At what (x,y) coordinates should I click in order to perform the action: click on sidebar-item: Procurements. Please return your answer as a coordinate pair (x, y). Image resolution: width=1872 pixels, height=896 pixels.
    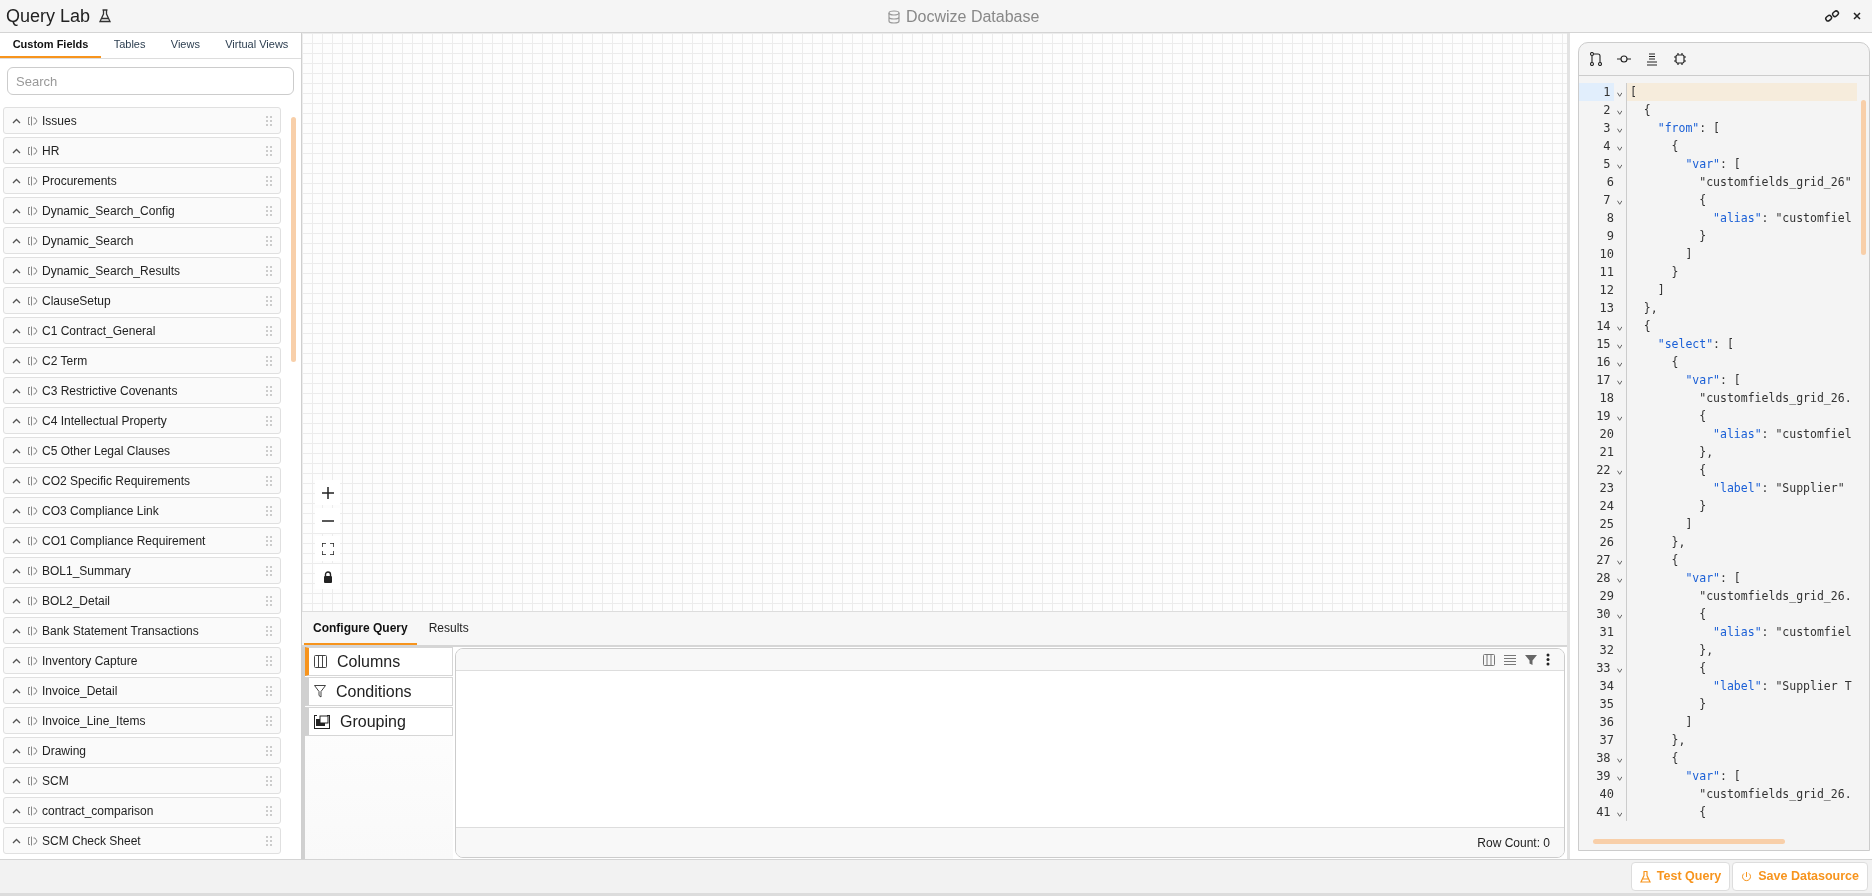
    Looking at the image, I should click on (142, 180).